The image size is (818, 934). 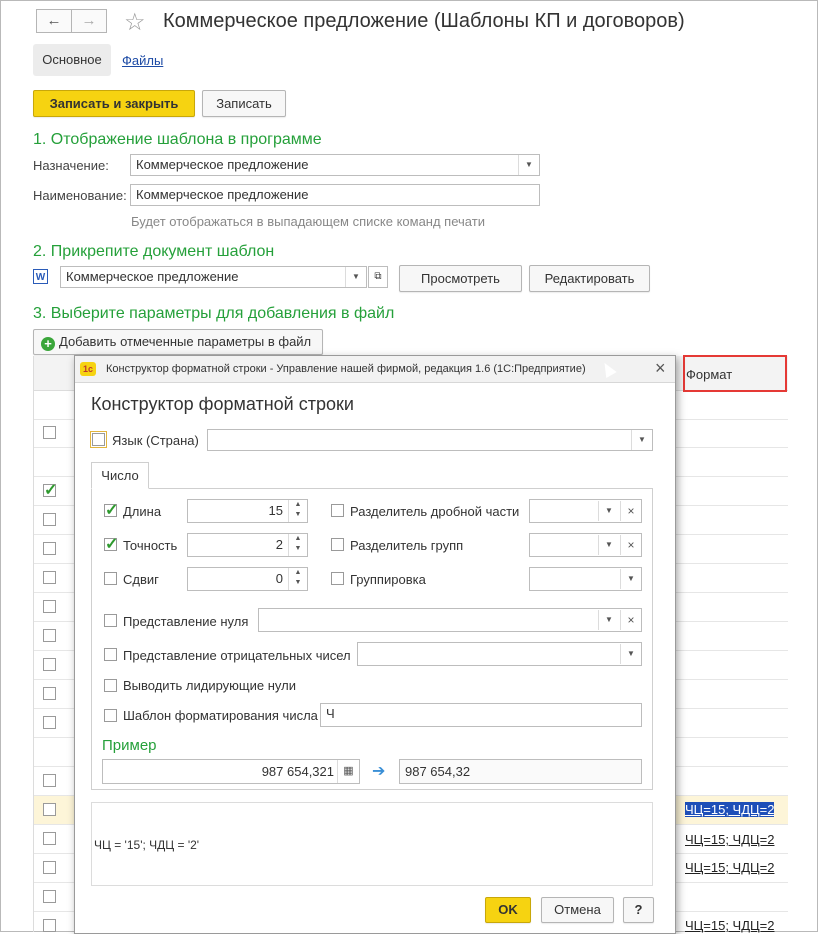 What do you see at coordinates (152, 276) in the screenshot?
I see `template-doc-value: Коммерческое предложение` at bounding box center [152, 276].